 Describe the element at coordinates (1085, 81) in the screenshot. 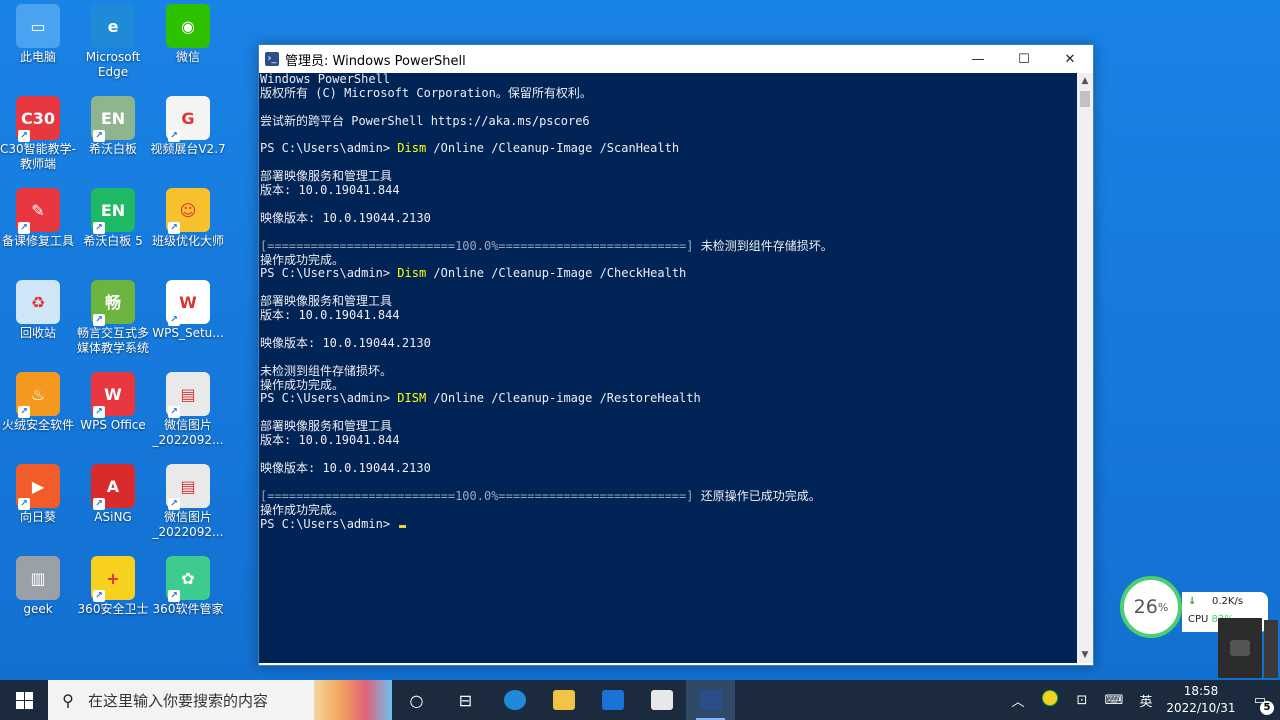

I see `scroll-up-icon: ▲` at that location.